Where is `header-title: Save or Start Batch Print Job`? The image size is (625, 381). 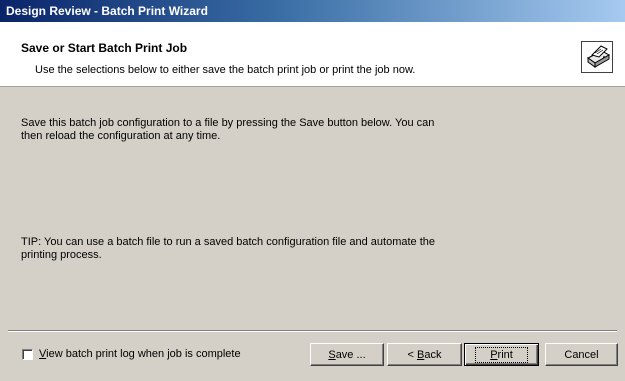
header-title: Save or Start Batch Print Job is located at coordinates (104, 48).